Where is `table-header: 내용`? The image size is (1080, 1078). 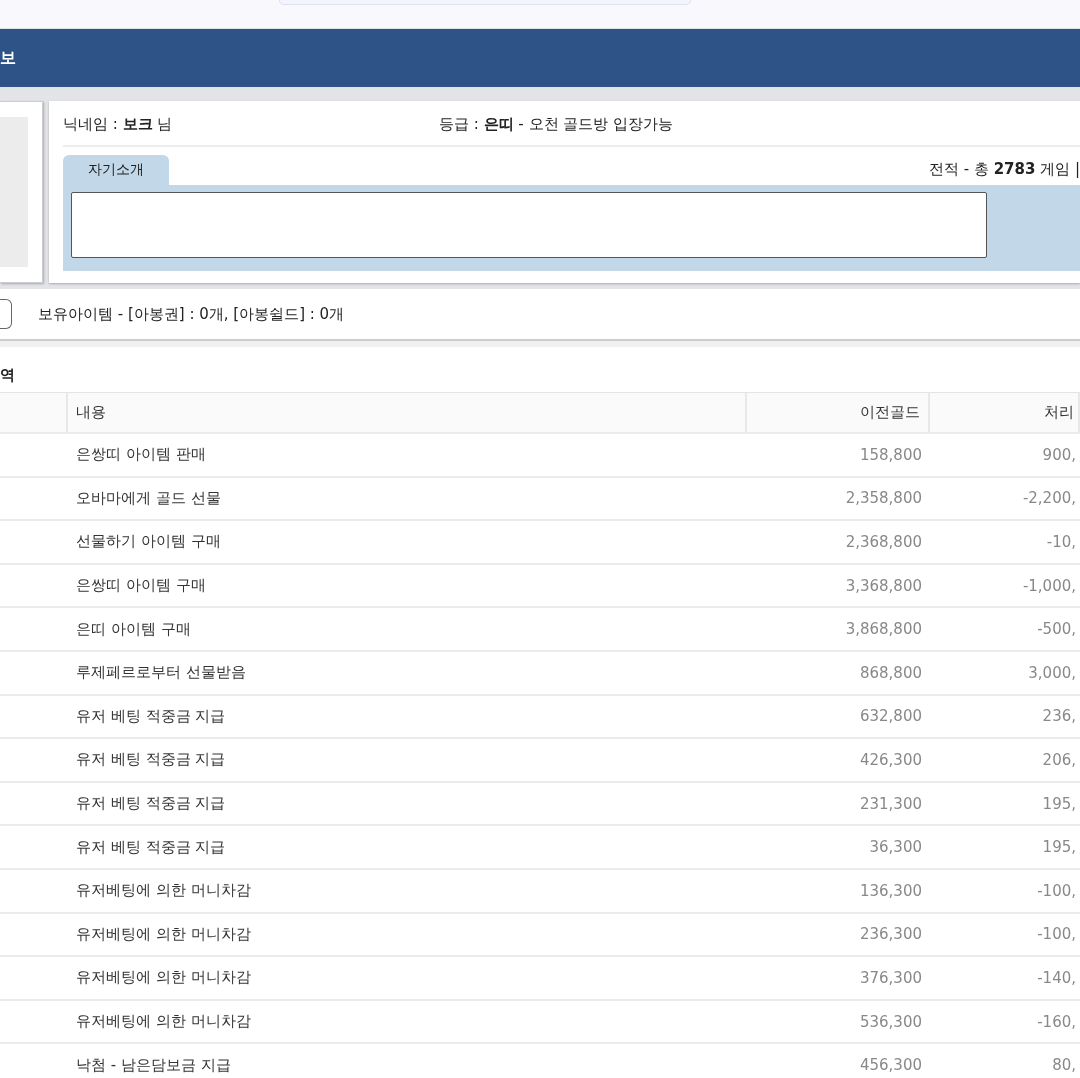 table-header: 내용 is located at coordinates (407, 412).